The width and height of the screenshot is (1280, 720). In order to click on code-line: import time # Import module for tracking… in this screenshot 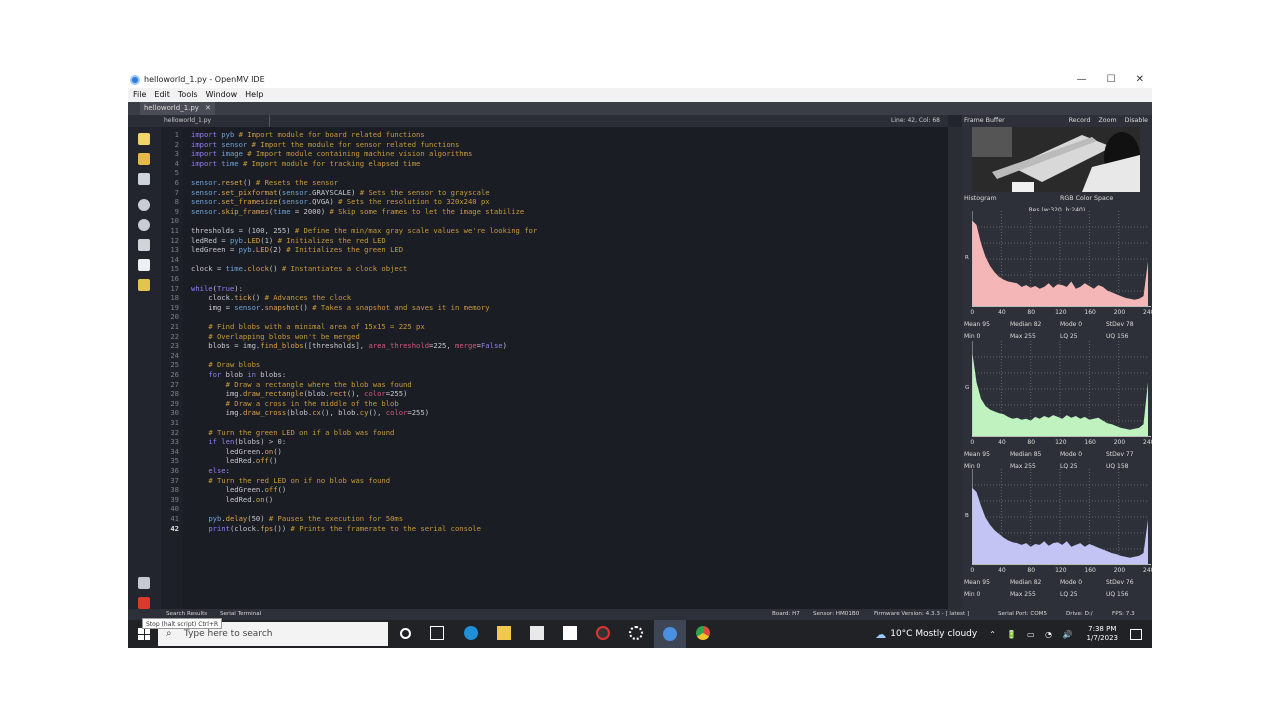, I will do `click(306, 163)`.